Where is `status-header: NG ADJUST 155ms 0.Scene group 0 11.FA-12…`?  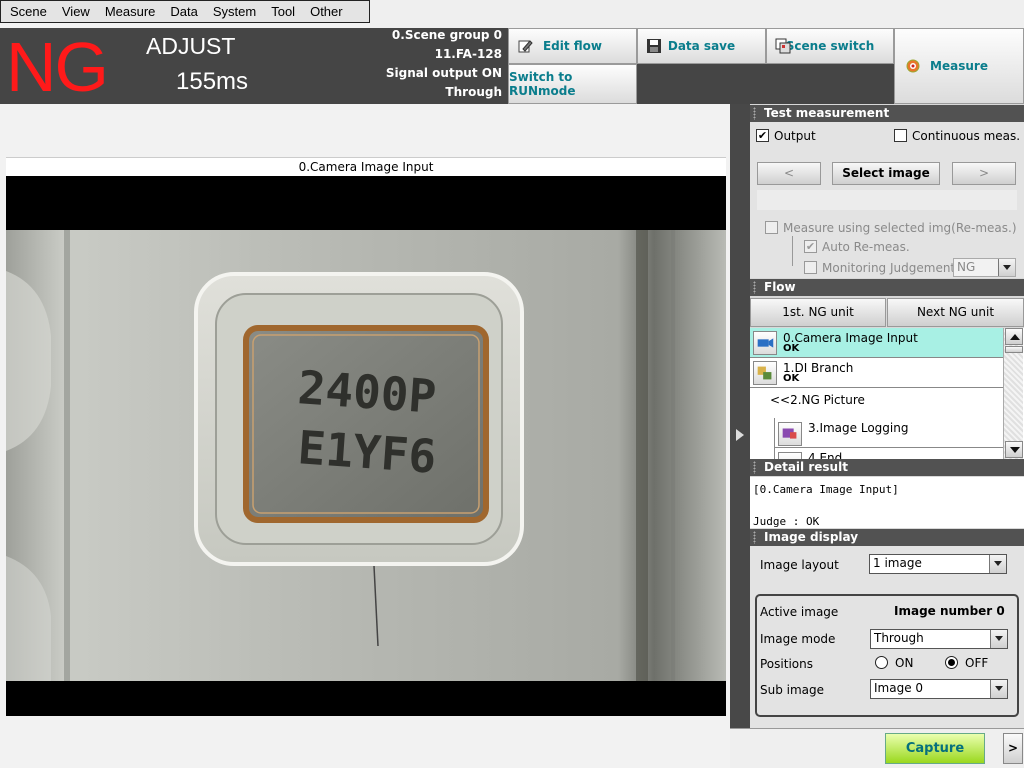
status-header: NG ADJUST 155ms 0.Scene group 0 11.FA-12… is located at coordinates (254, 66).